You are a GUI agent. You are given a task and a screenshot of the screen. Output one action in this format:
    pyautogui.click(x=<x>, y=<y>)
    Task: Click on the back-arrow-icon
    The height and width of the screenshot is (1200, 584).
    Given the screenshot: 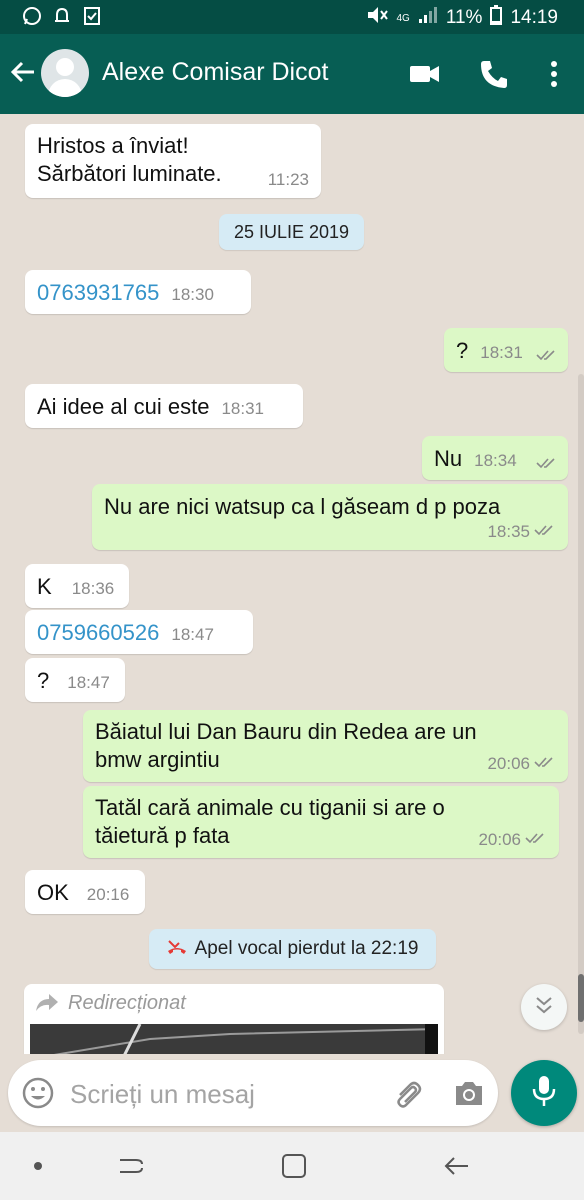 What is the action you would take?
    pyautogui.click(x=24, y=72)
    